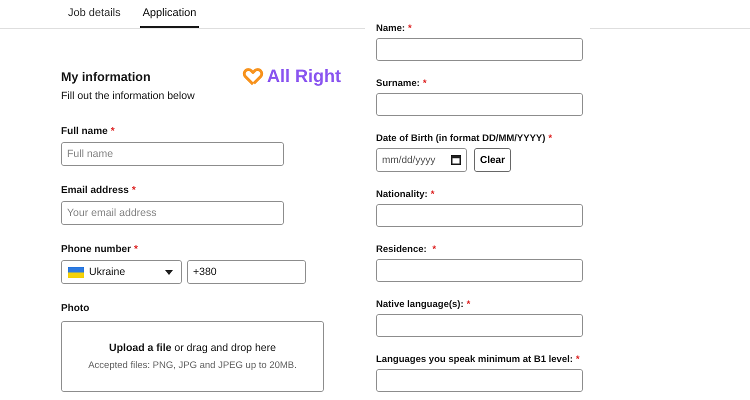 Image resolution: width=750 pixels, height=400 pixels. I want to click on field-label: Languages you speak minimum at B1 level: *, so click(478, 359).